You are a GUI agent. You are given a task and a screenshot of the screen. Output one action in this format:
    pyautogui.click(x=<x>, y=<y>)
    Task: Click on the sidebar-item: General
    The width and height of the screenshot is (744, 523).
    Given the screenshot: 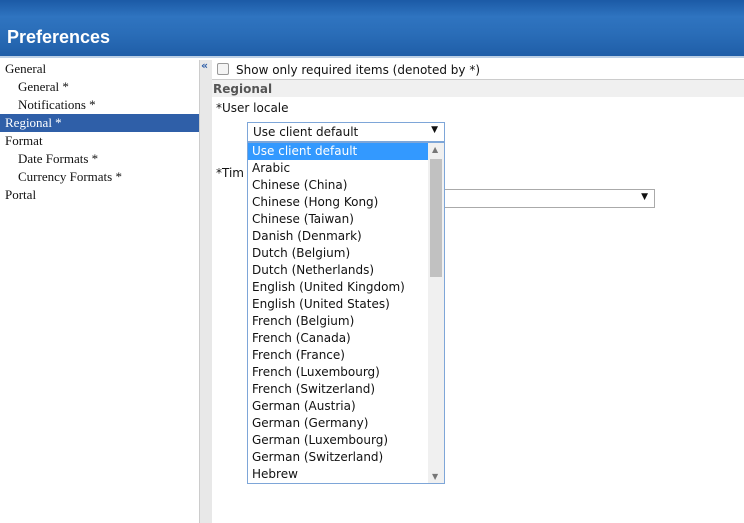 What is the action you would take?
    pyautogui.click(x=99, y=69)
    